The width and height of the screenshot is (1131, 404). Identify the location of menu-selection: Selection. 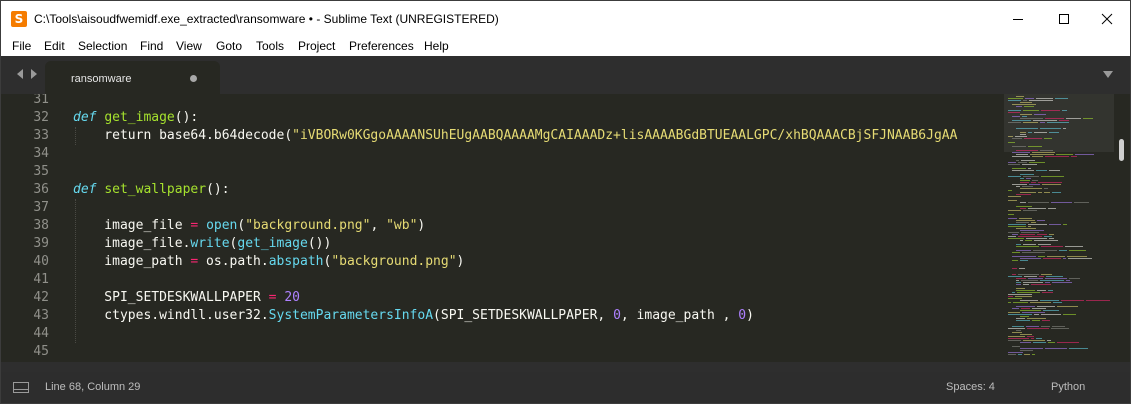
(102, 46).